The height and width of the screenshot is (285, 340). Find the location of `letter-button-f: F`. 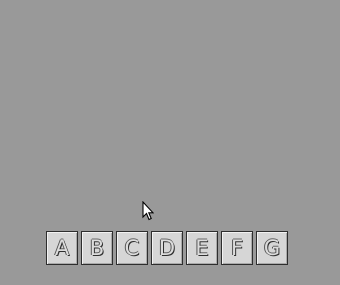

letter-button-f: F is located at coordinates (237, 248).